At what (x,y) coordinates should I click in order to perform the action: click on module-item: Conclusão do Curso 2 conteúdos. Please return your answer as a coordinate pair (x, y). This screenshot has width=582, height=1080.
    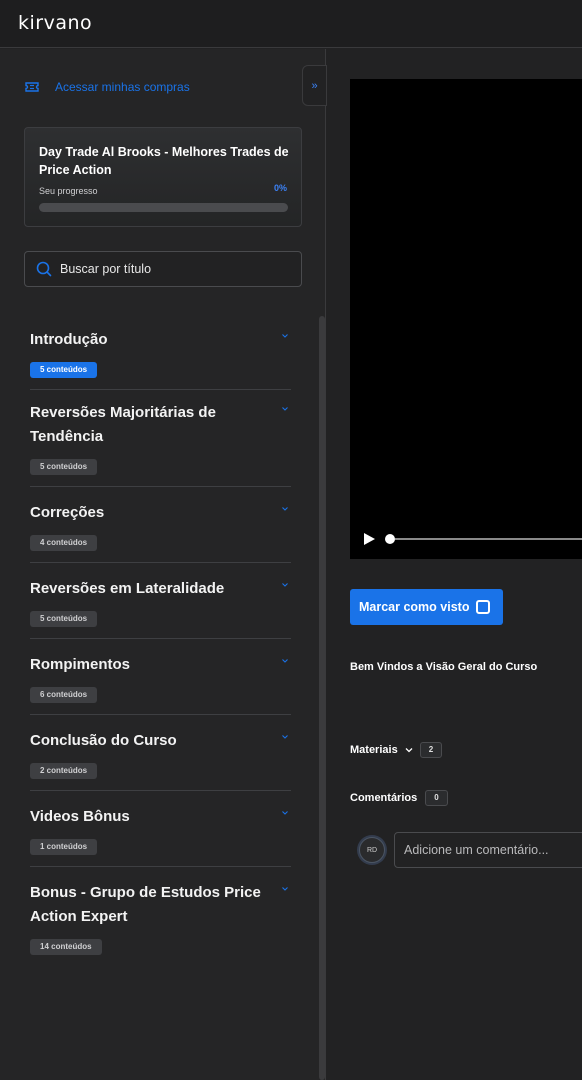
    Looking at the image, I should click on (160, 753).